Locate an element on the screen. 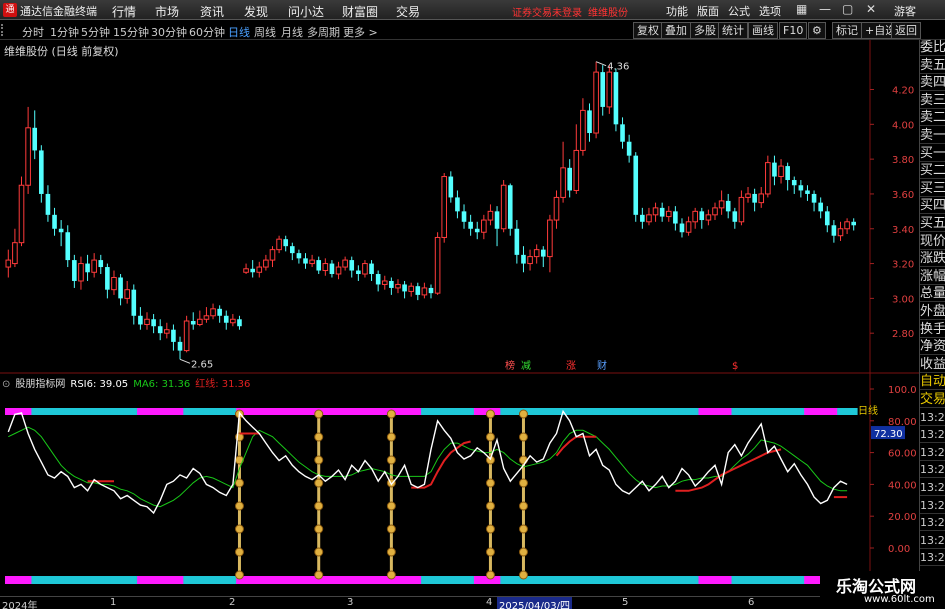  maximize-icon: ▢ is located at coordinates (847, 9).